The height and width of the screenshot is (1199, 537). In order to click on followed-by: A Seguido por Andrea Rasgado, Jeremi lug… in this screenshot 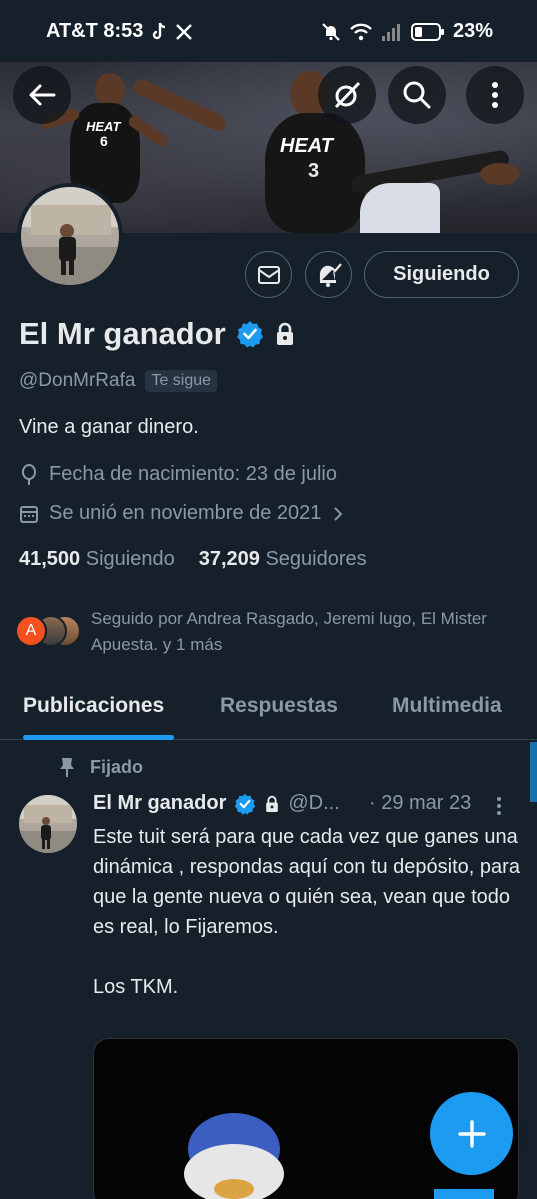, I will do `click(270, 632)`.